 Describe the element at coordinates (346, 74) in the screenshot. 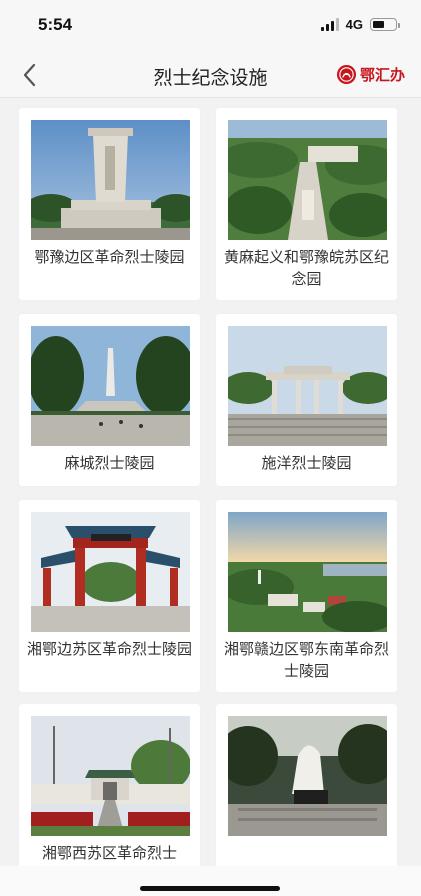

I see `brand-logo-icon` at that location.